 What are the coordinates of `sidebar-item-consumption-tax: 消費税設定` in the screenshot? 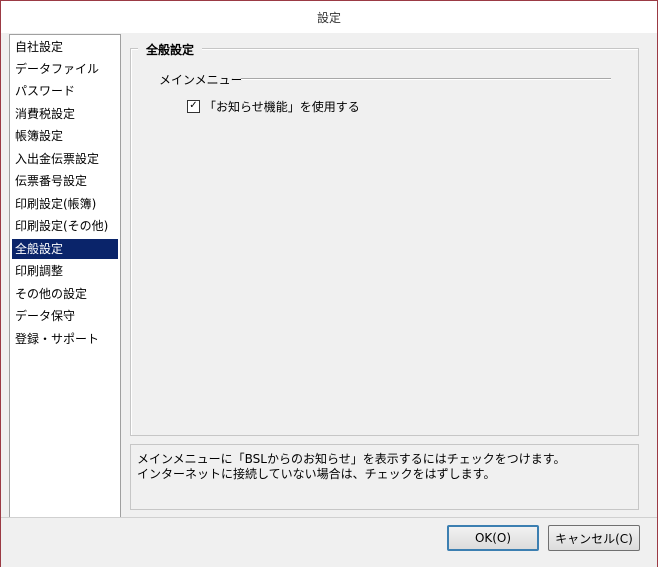 It's located at (65, 114).